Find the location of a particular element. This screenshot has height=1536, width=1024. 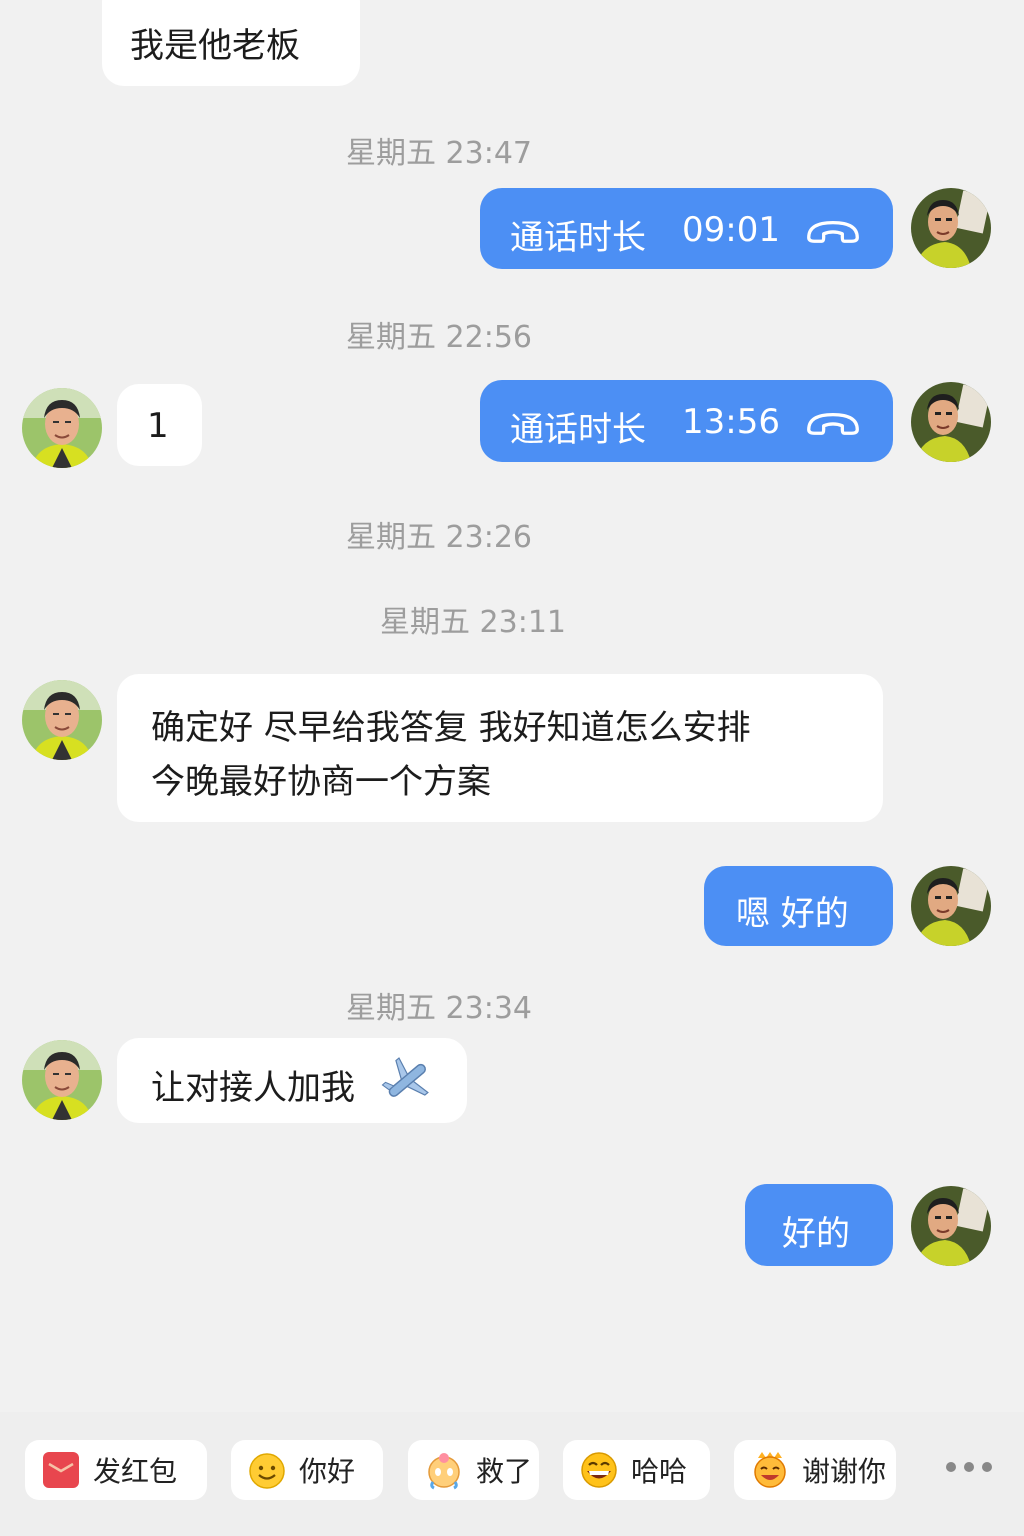

message-text: 我是他老板 is located at coordinates (215, 46).